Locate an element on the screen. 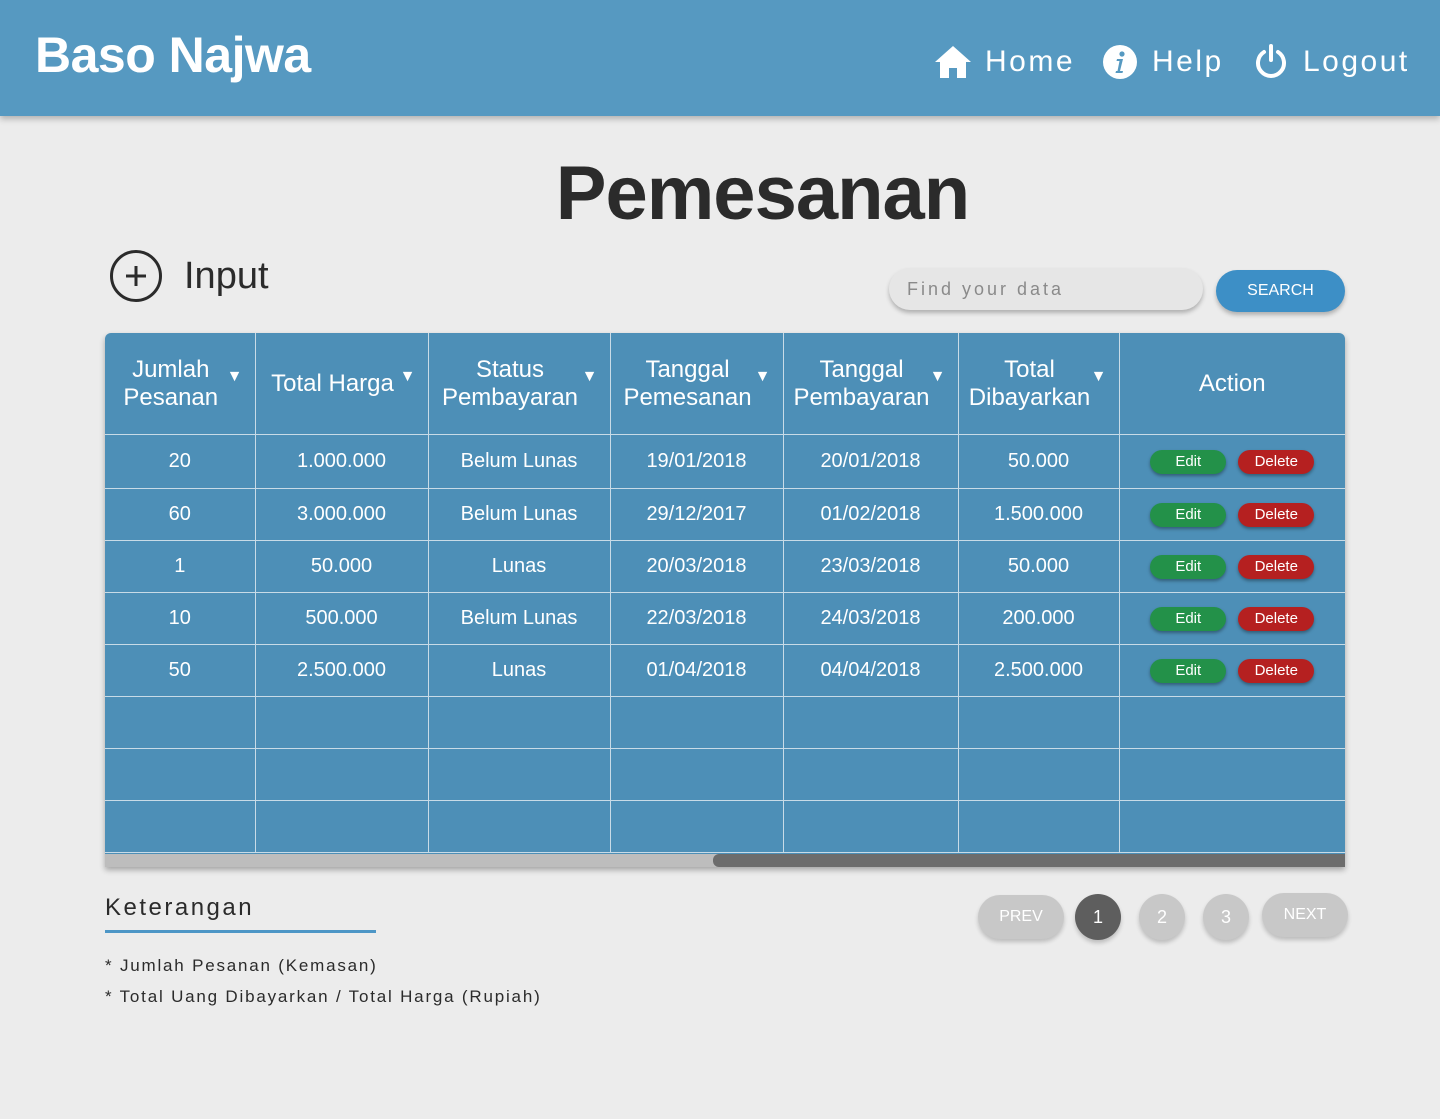  table-cell: 20 is located at coordinates (180, 461).